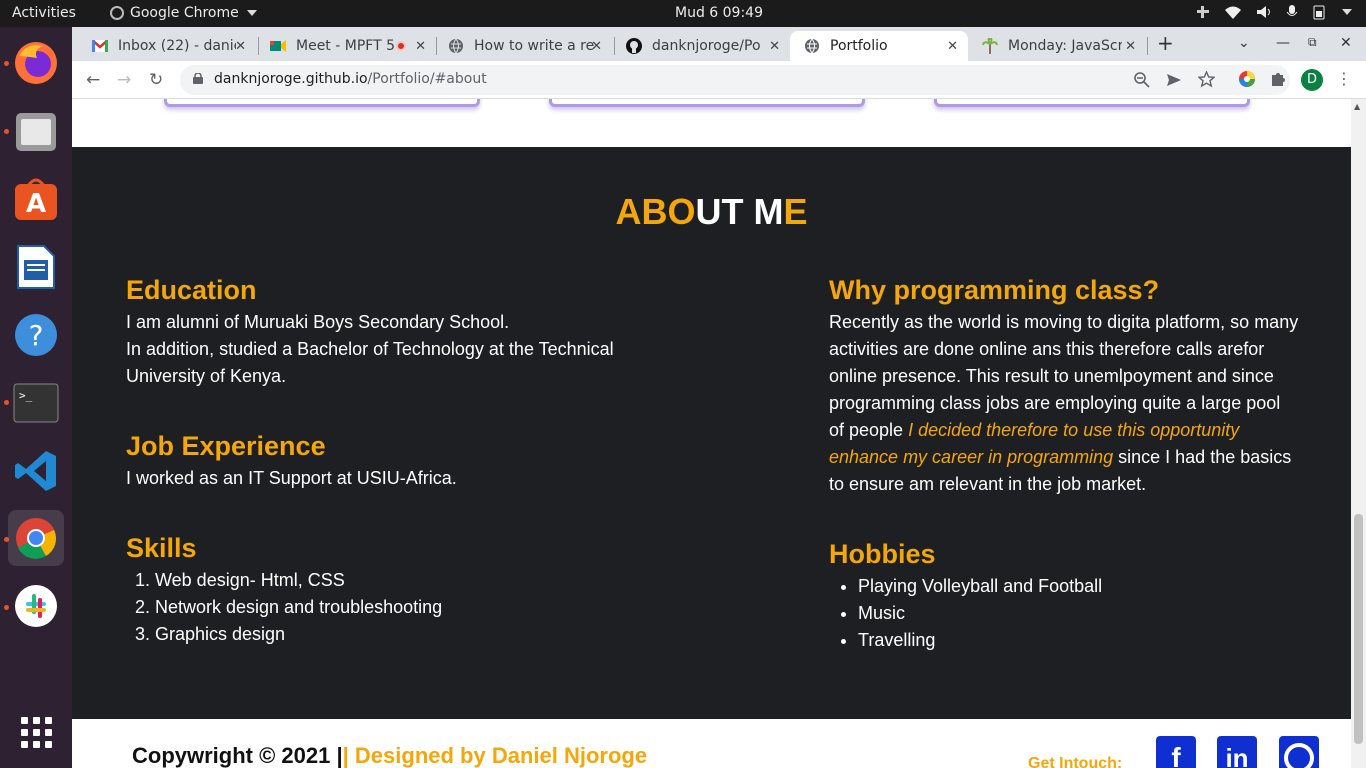 This screenshot has width=1366, height=768. I want to click on tab-portfolio: Portfolio ✕, so click(879, 46).